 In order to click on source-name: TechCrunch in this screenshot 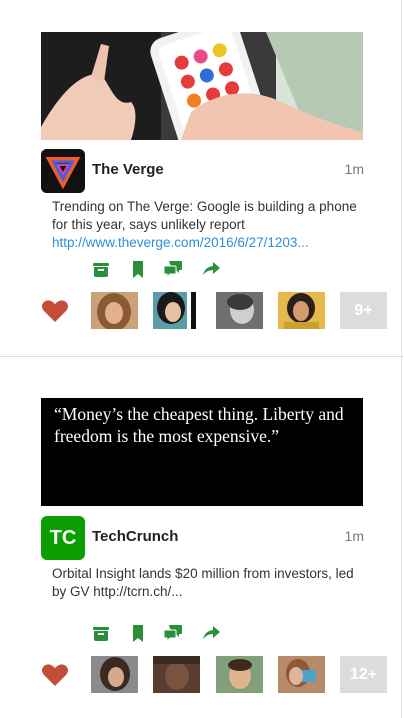, I will do `click(135, 536)`.